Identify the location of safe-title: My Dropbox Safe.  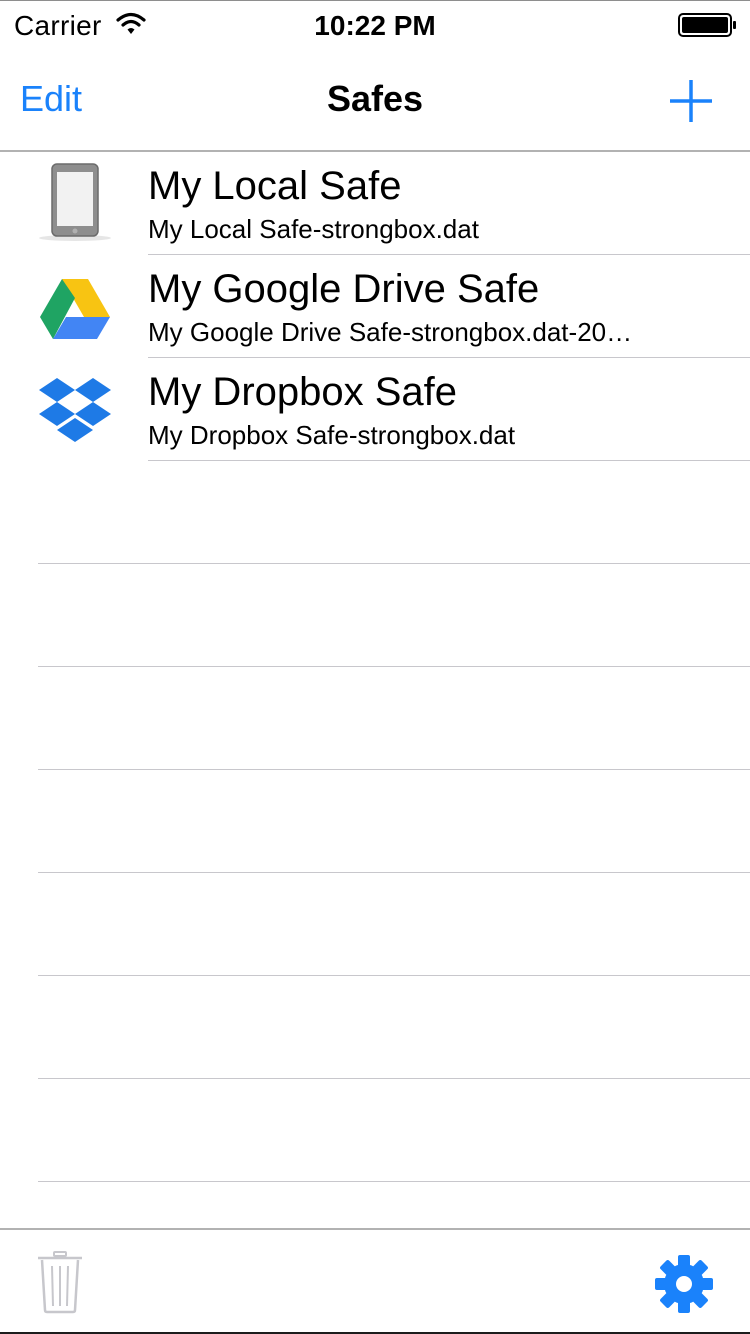
(303, 392).